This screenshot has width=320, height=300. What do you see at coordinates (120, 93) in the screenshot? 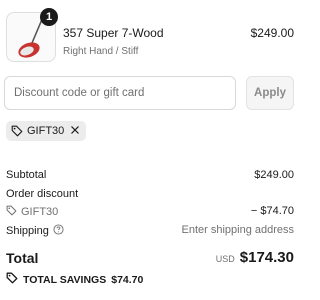
I see `discount-code-input` at bounding box center [120, 93].